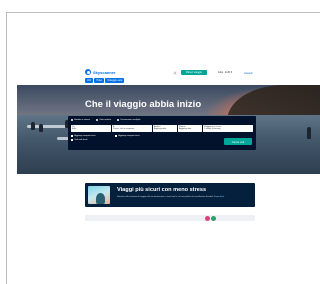  I want to click on tab-car-hire: Noleggio auto, so click(115, 80).